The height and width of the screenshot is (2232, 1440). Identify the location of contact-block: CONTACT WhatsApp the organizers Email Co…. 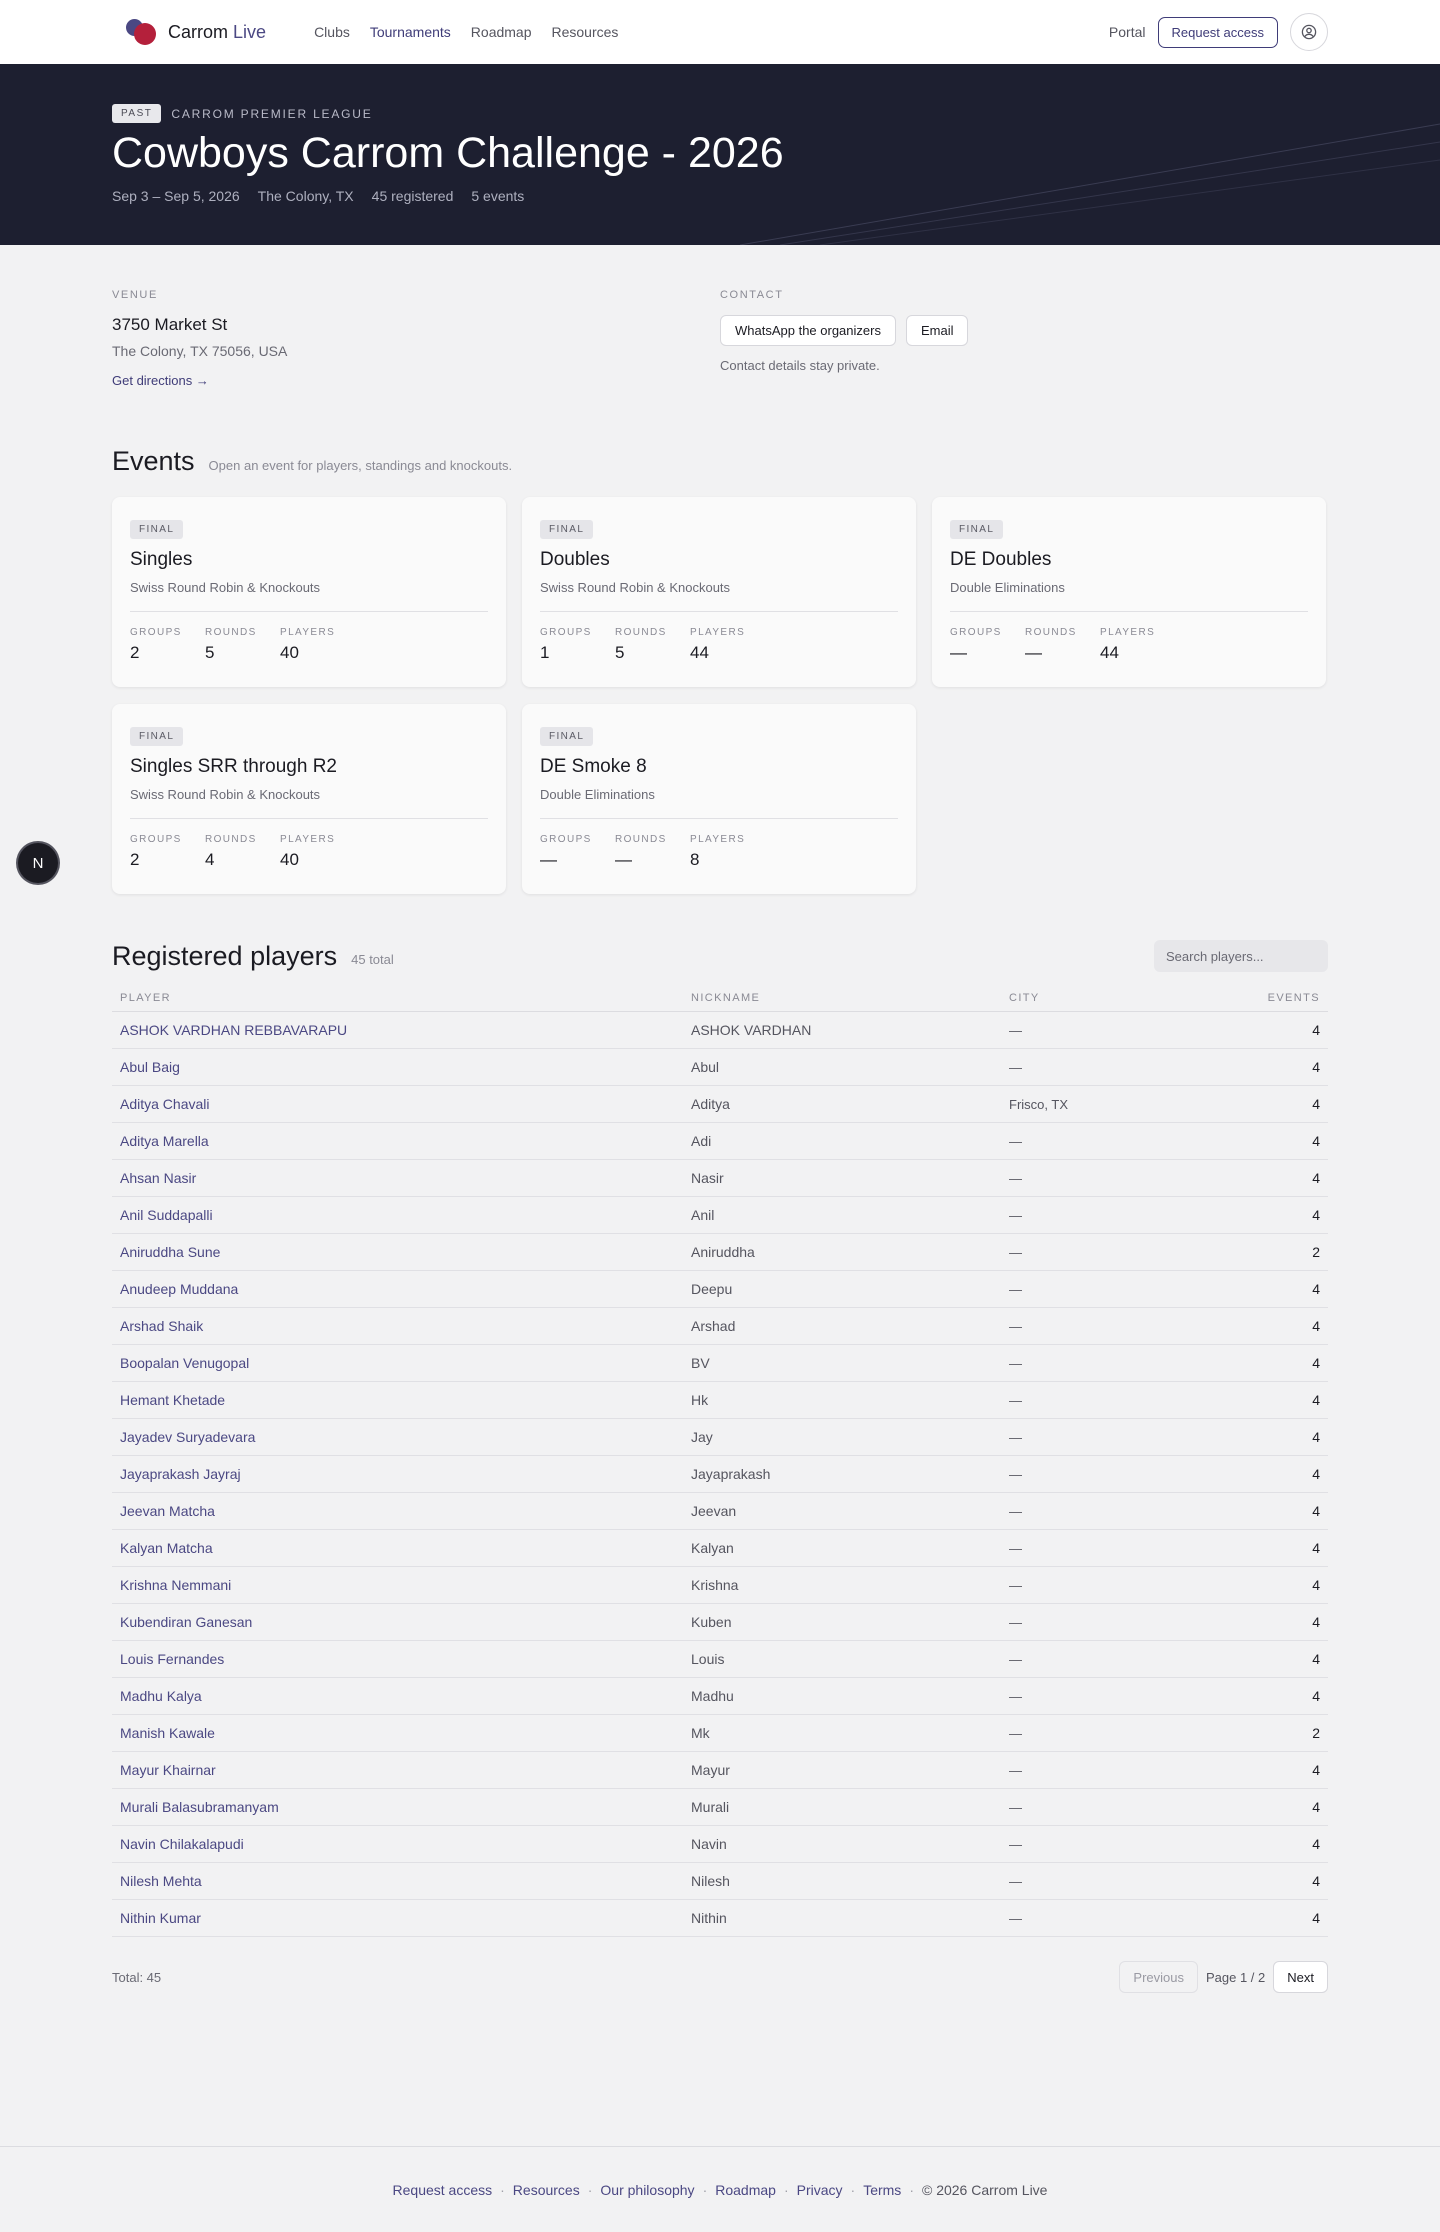
(1024, 339).